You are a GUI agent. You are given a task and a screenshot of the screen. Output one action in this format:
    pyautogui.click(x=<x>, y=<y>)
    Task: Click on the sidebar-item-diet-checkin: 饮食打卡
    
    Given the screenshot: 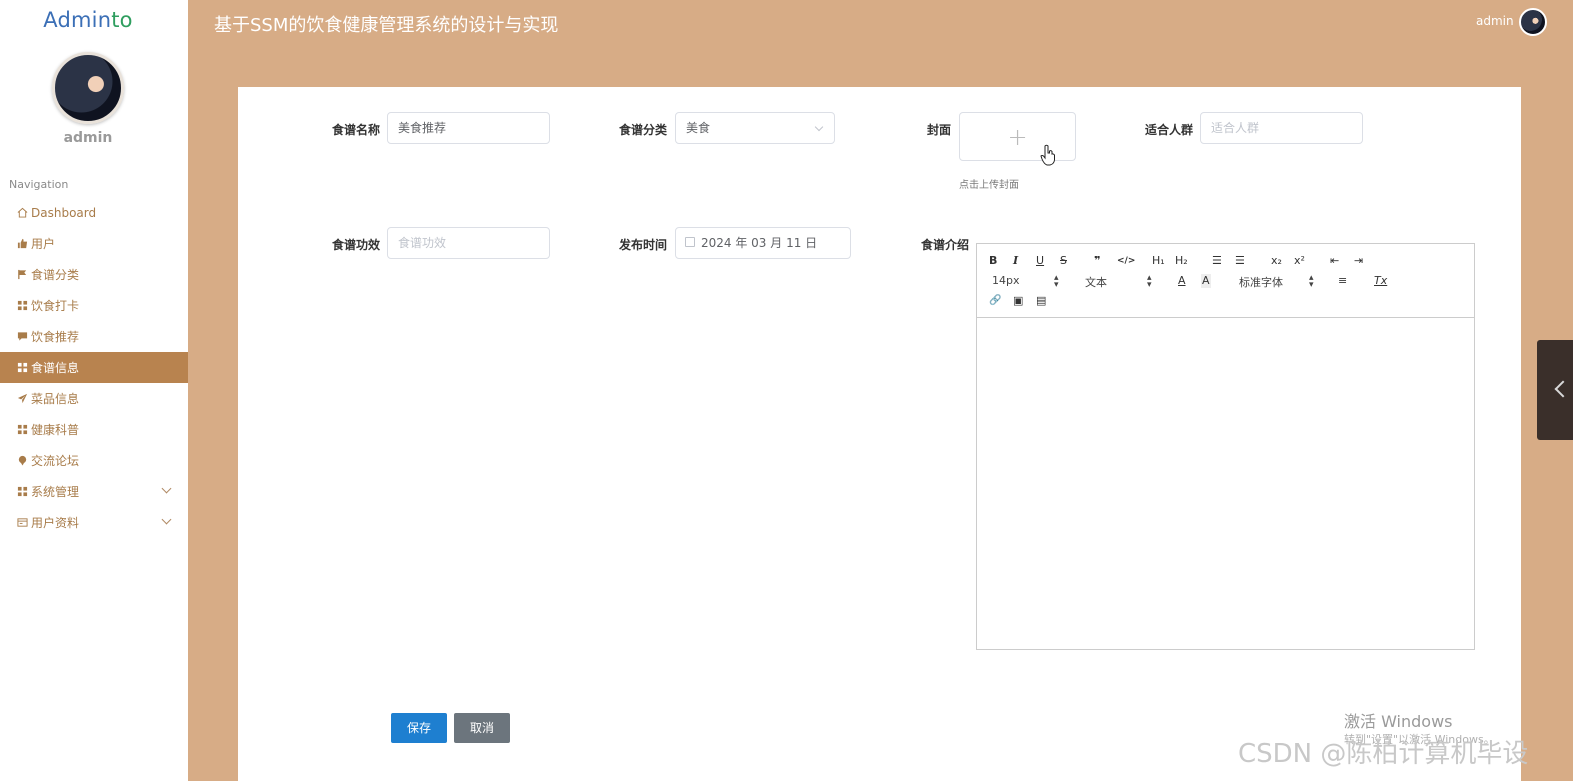 What is the action you would take?
    pyautogui.click(x=94, y=305)
    